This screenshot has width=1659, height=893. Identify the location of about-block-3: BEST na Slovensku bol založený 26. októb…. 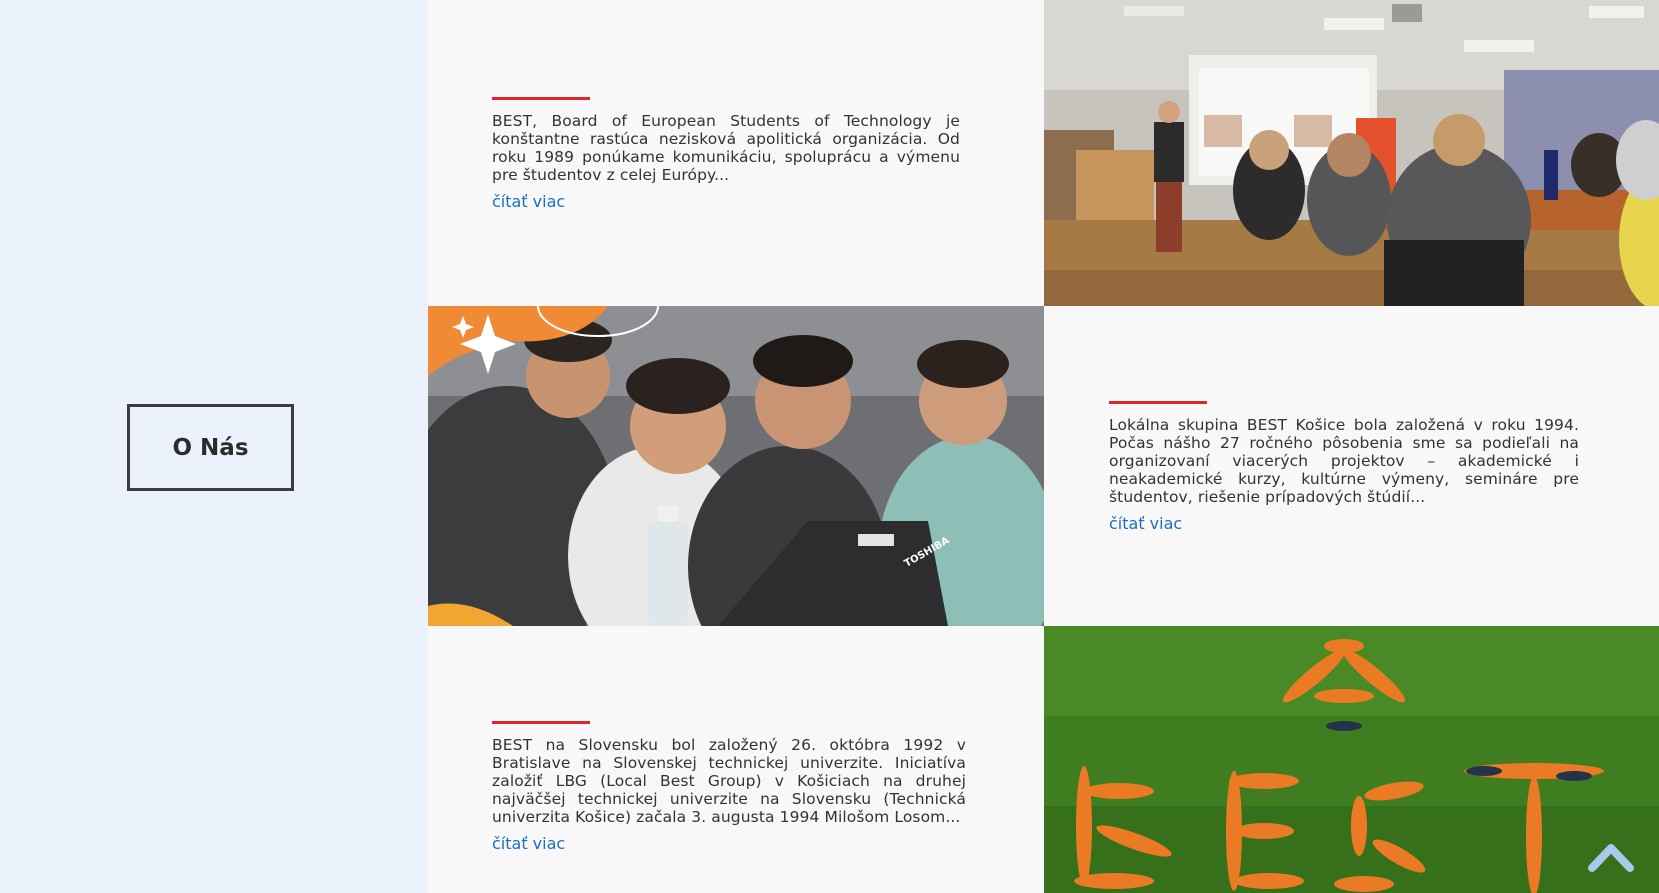
(736, 759).